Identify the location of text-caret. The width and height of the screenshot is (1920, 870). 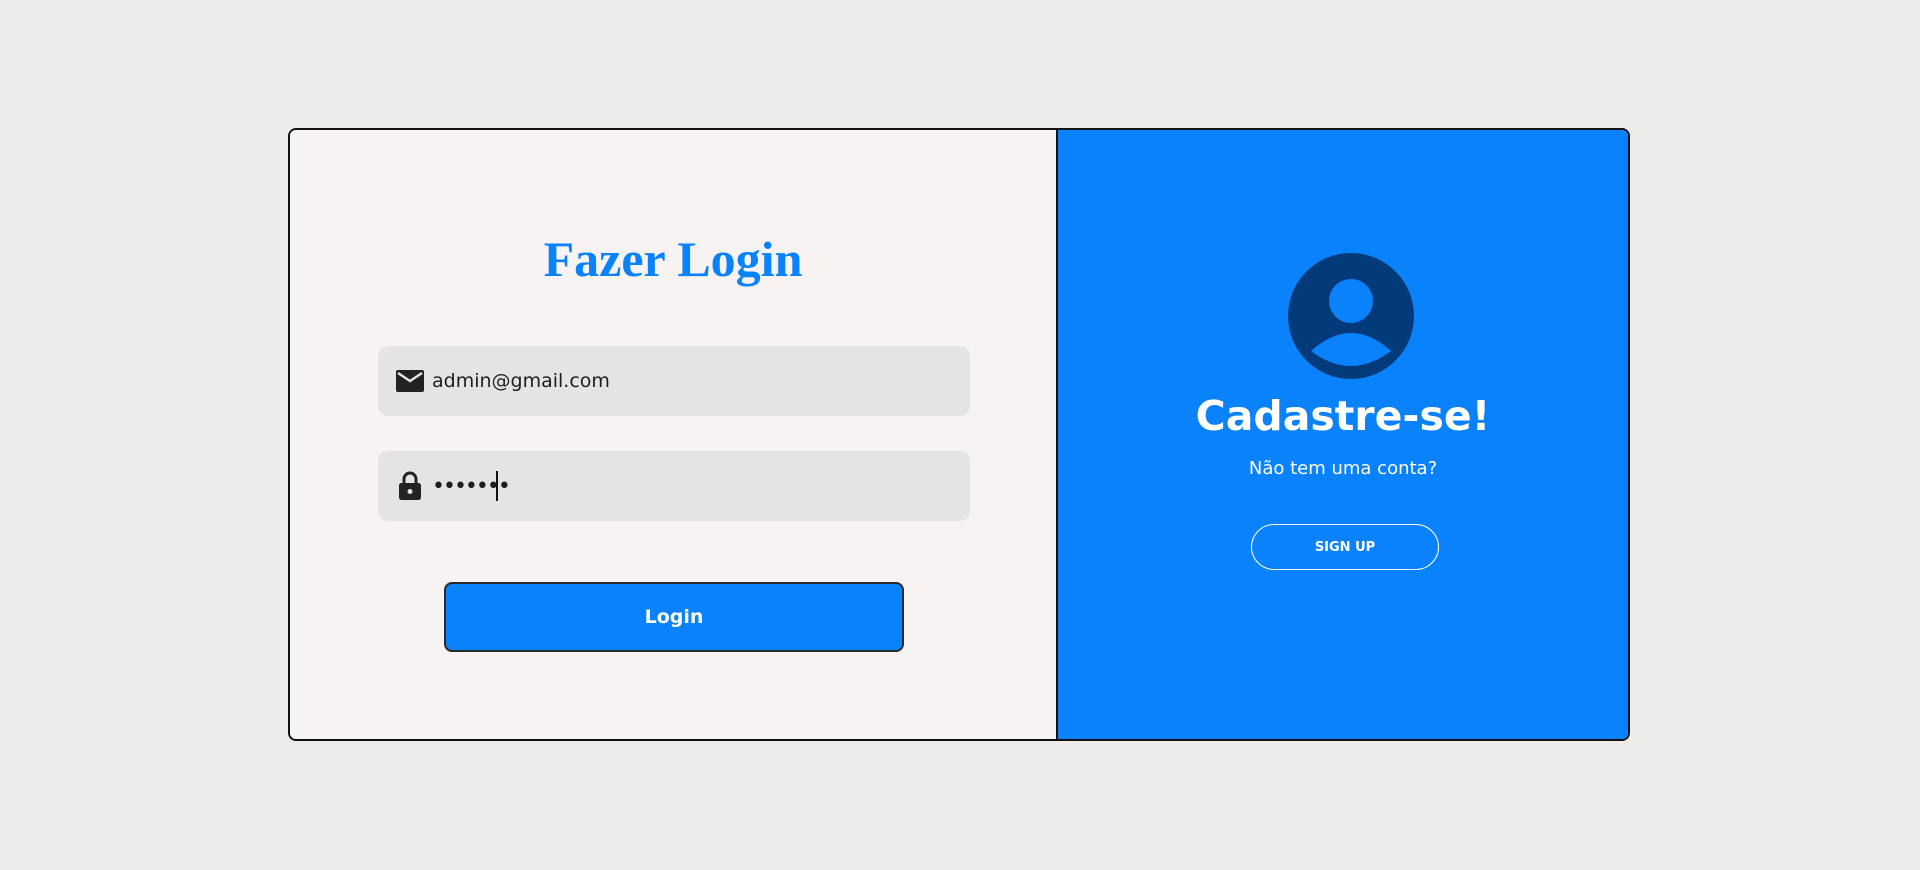
(497, 486).